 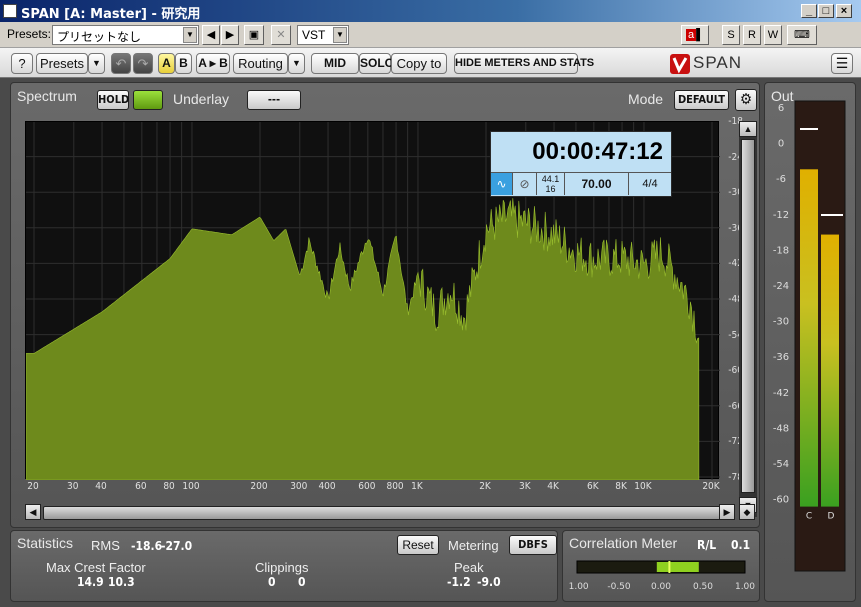 What do you see at coordinates (746, 100) in the screenshot?
I see `settings-gear-icon: ⚙` at bounding box center [746, 100].